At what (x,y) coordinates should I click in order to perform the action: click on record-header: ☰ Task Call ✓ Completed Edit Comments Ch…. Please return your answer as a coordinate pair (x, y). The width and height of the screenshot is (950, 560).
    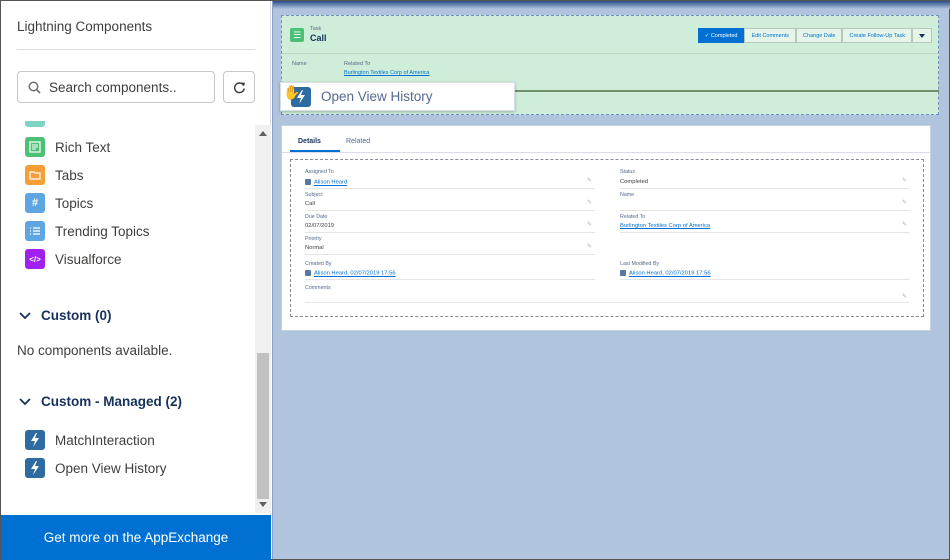
    Looking at the image, I should click on (610, 35).